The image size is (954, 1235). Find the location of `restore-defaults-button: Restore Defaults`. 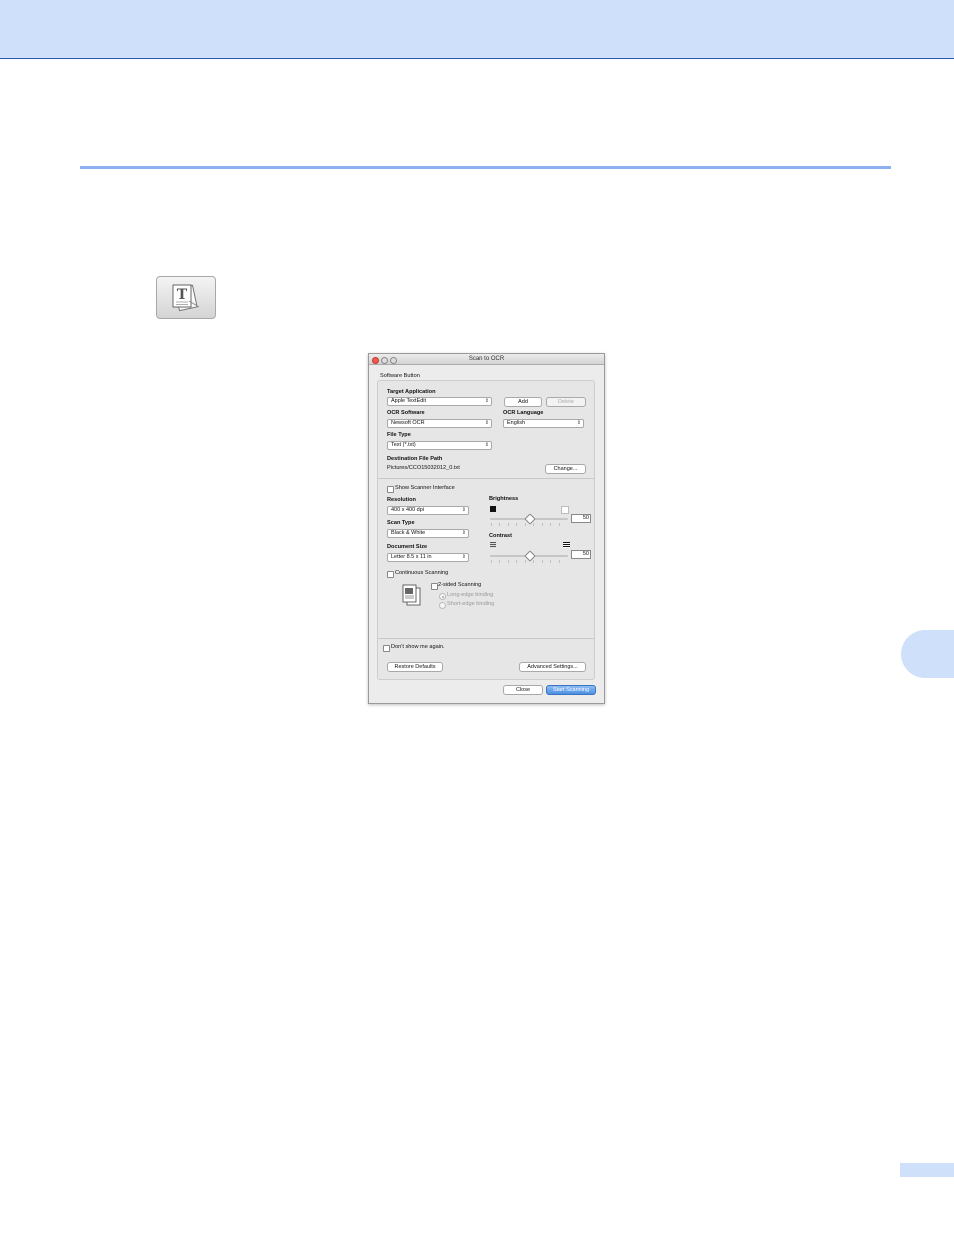

restore-defaults-button: Restore Defaults is located at coordinates (415, 667).